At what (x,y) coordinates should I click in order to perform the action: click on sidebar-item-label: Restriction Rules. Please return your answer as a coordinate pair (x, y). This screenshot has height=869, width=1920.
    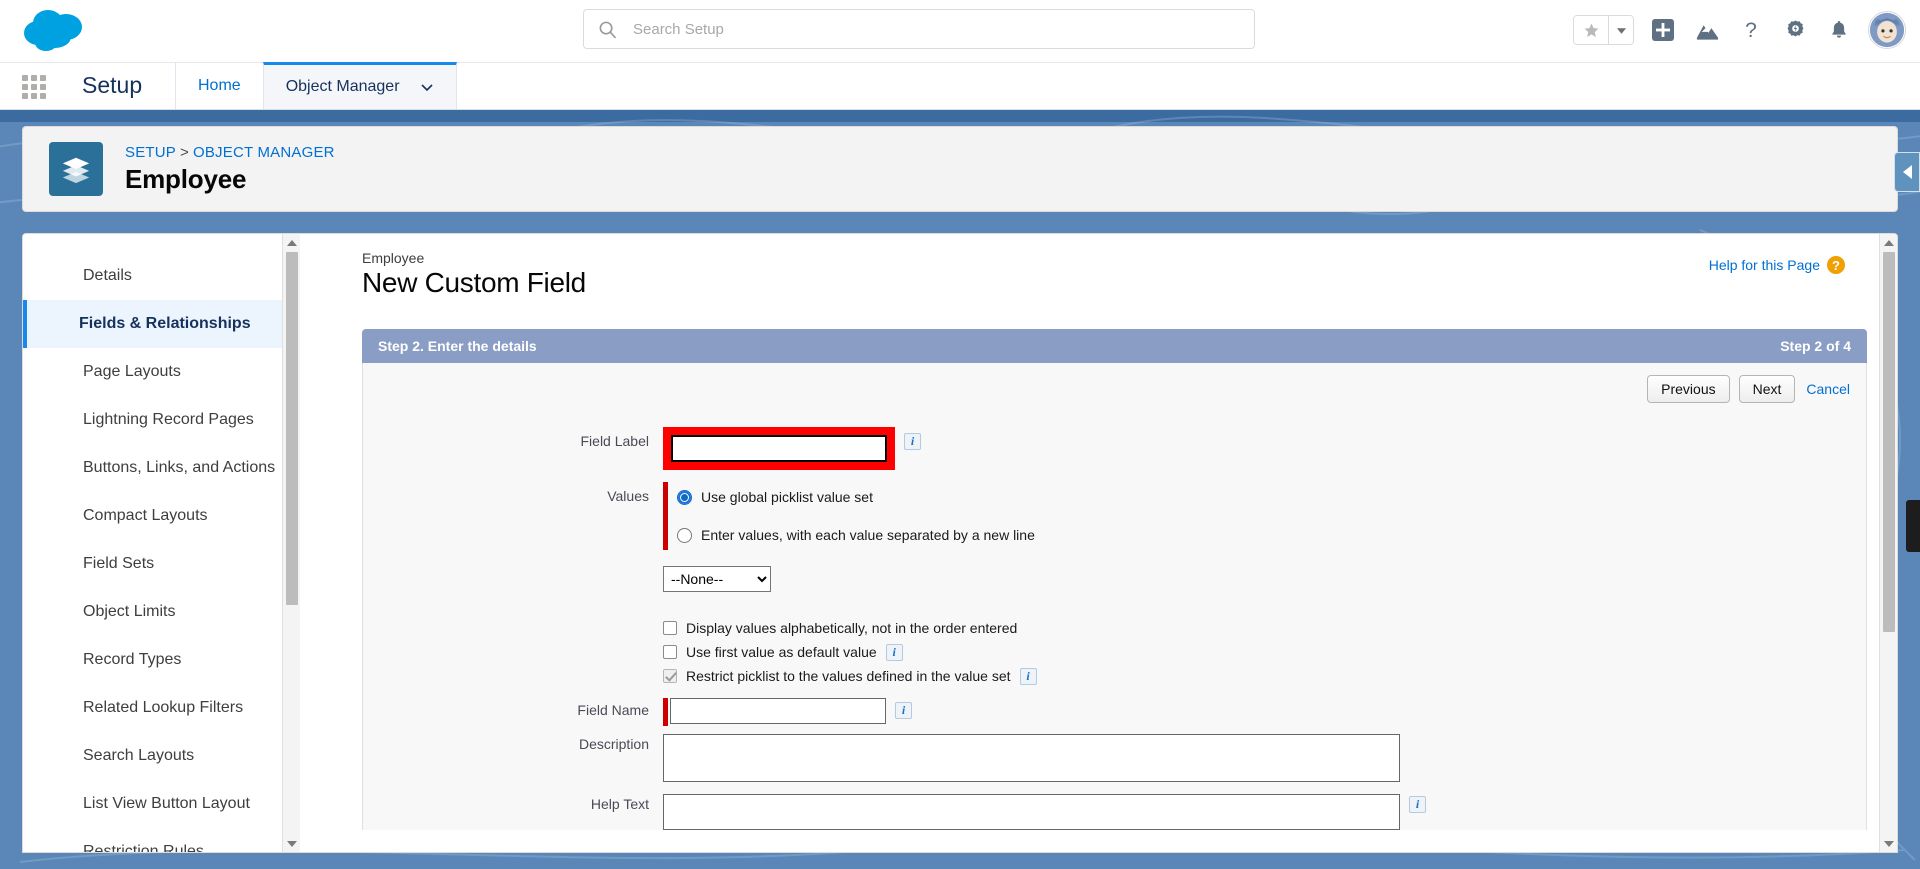
    Looking at the image, I should click on (143, 847).